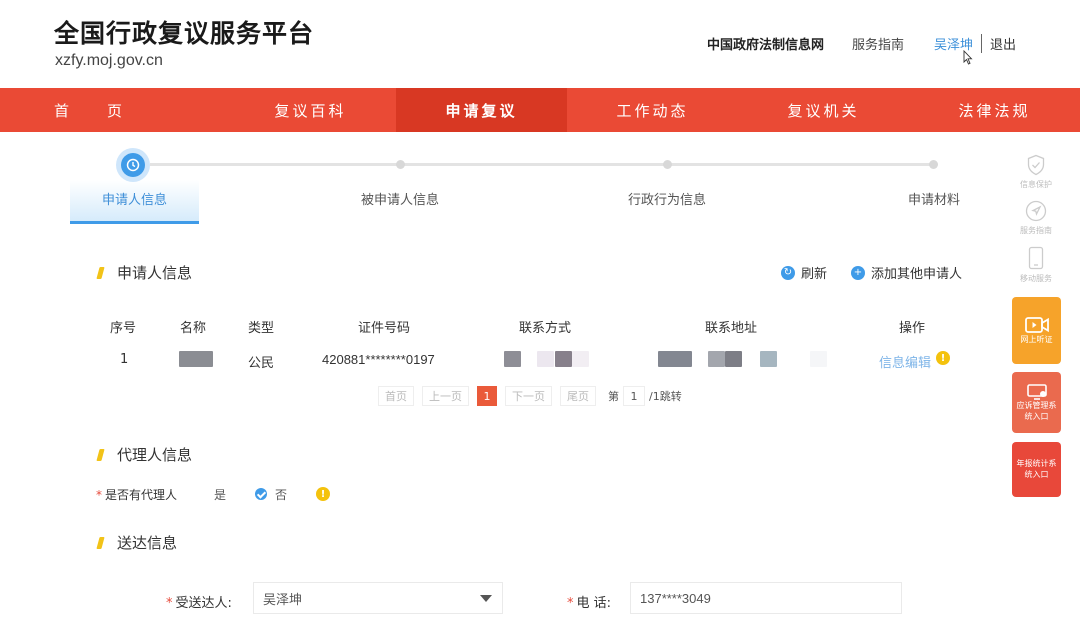 The height and width of the screenshot is (620, 1080). What do you see at coordinates (934, 198) in the screenshot?
I see `step-materials: 申请材料` at bounding box center [934, 198].